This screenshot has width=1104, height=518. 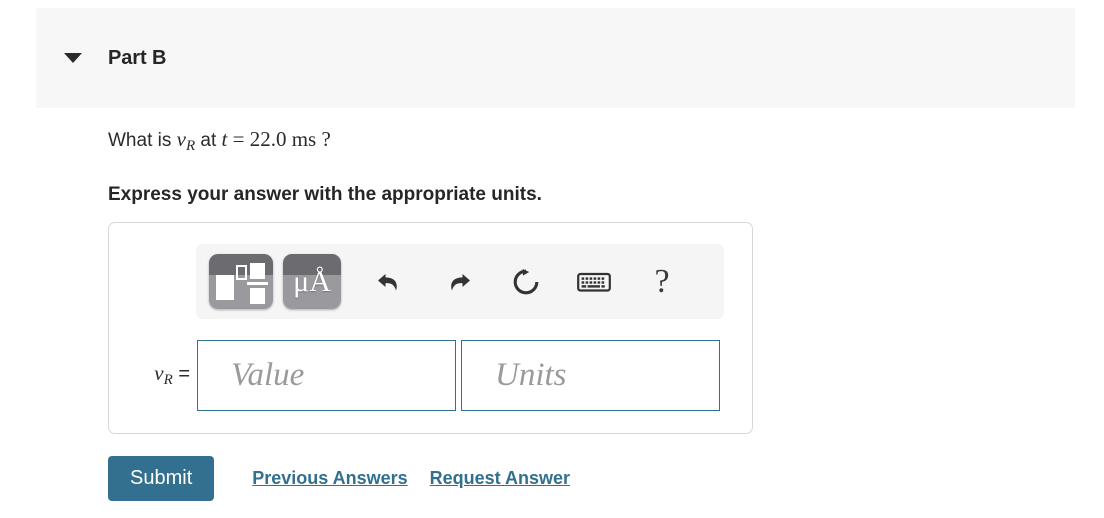 I want to click on keyboard-button, so click(x=594, y=282).